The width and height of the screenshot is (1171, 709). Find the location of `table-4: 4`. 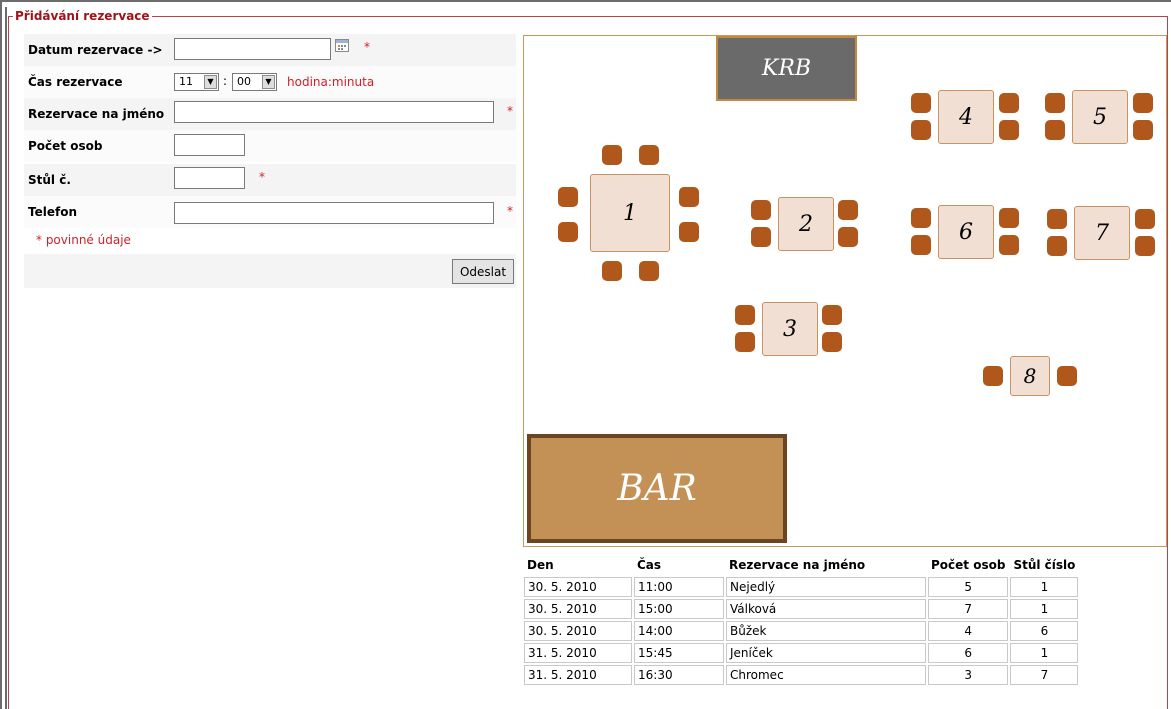

table-4: 4 is located at coordinates (966, 117).